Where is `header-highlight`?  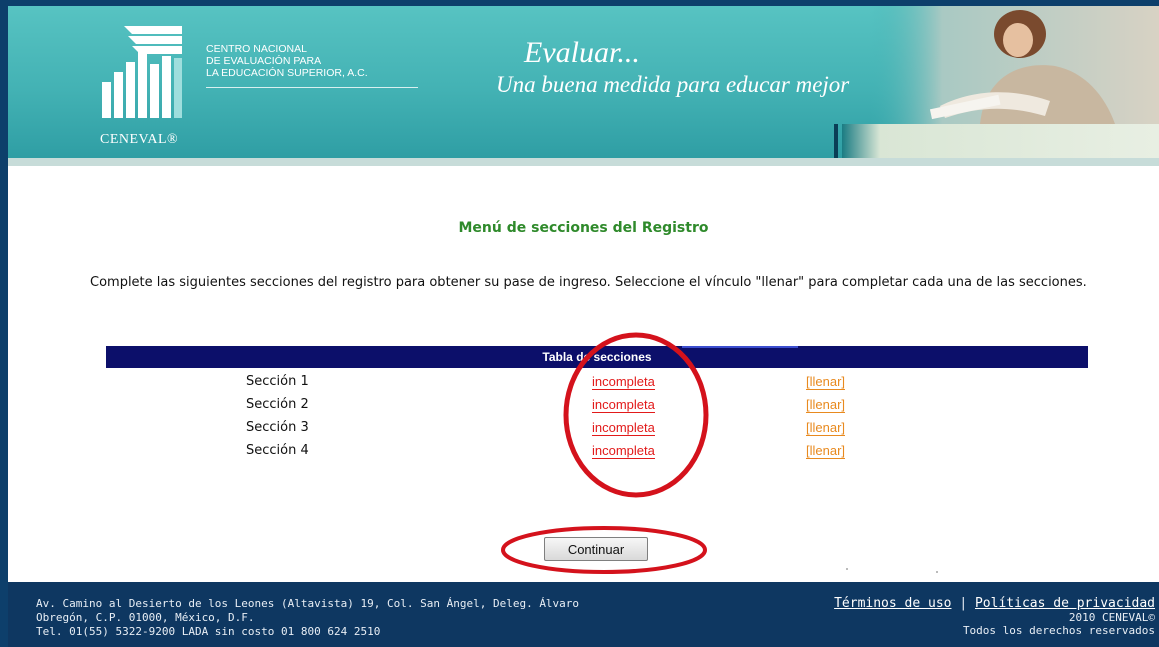
header-highlight is located at coordinates (740, 347).